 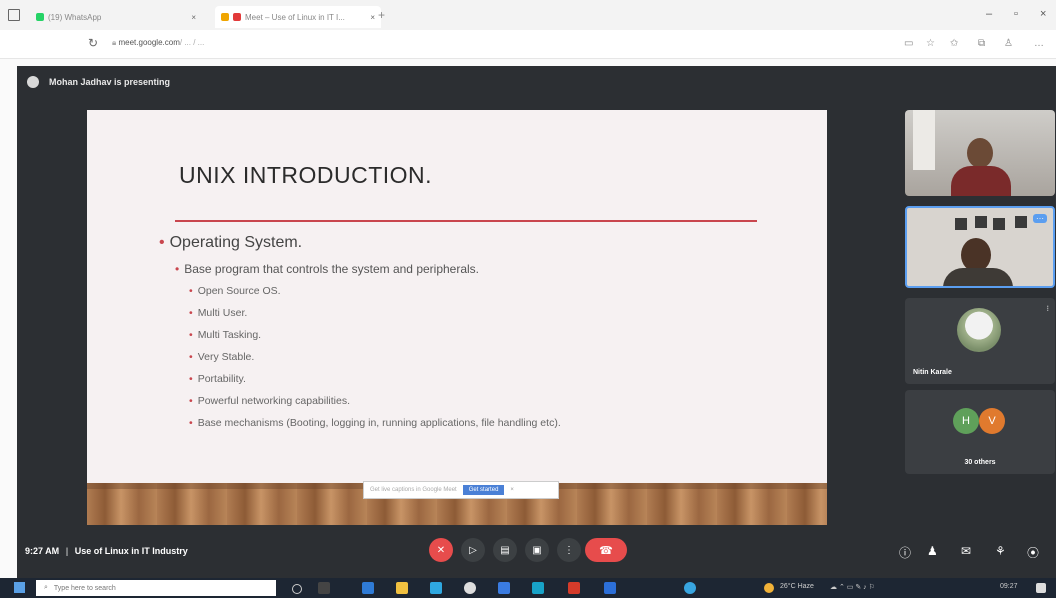 I want to click on leave-call-button: ☎︎, so click(x=606, y=550).